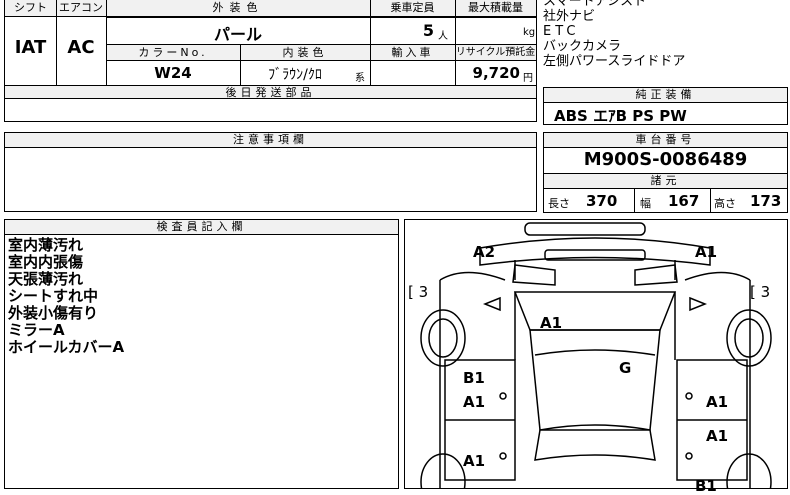 The height and width of the screenshot is (495, 790). What do you see at coordinates (665, 95) in the screenshot?
I see `genuine-equipment-header: 純正装備` at bounding box center [665, 95].